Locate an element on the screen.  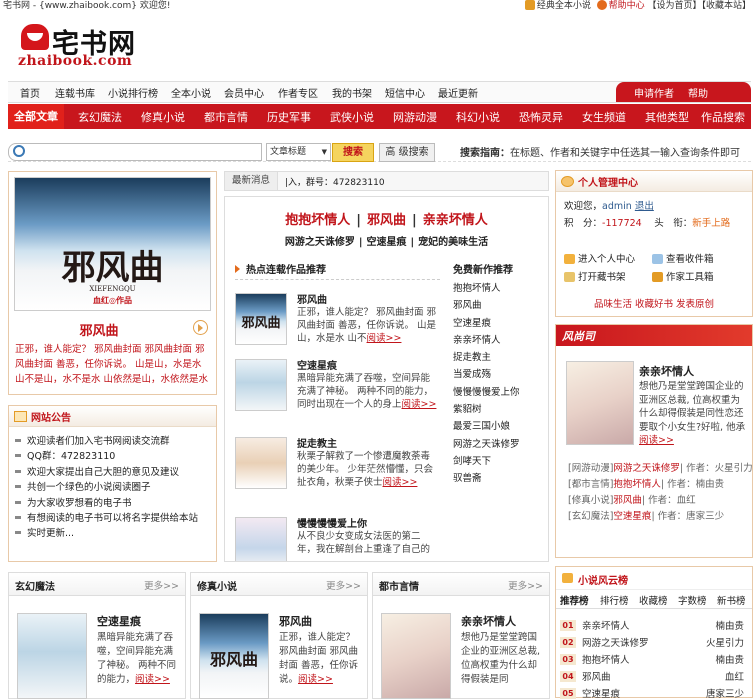
tab-ranking: 排行榜 is located at coordinates (614, 600).